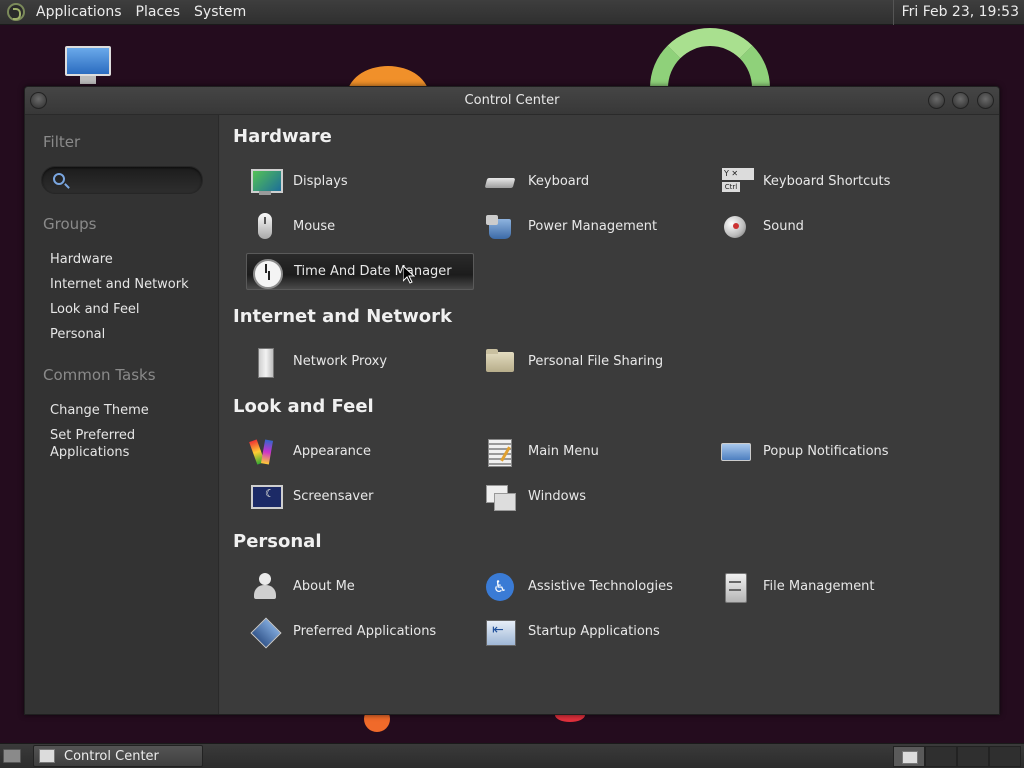 Image resolution: width=1024 pixels, height=768 pixels. What do you see at coordinates (360, 181) in the screenshot?
I see `item-displays: Displays` at bounding box center [360, 181].